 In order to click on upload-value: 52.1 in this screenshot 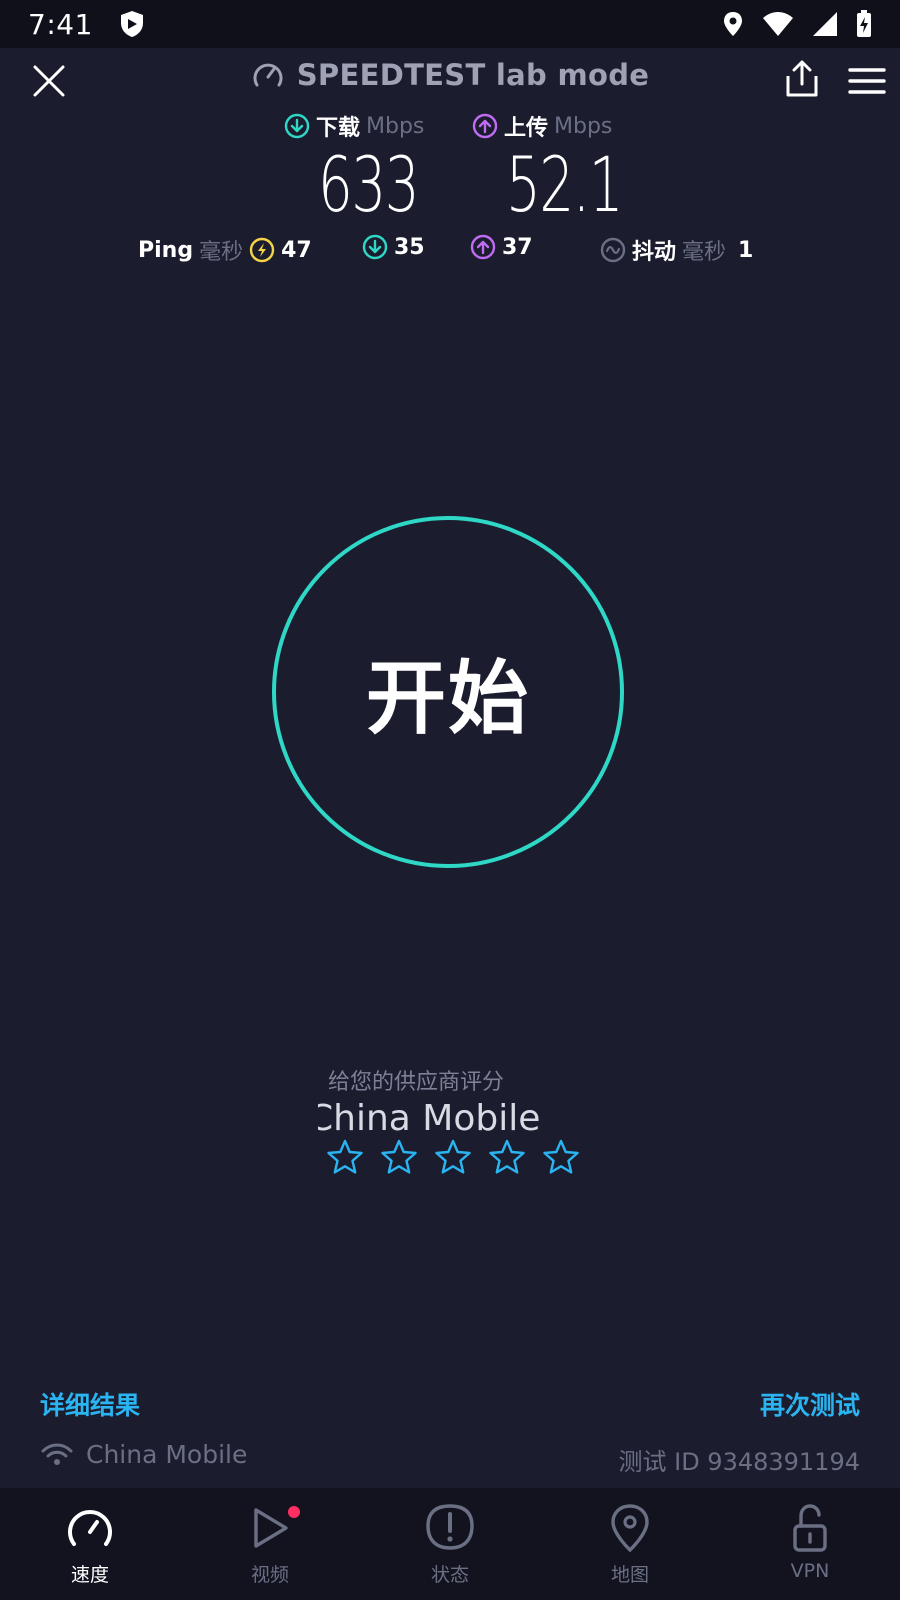, I will do `click(565, 184)`.